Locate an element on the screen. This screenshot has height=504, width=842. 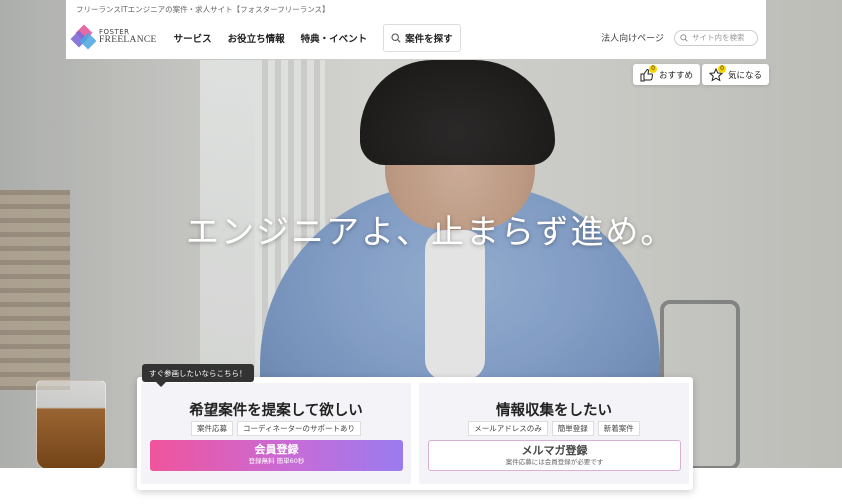
favorite-button: 0 気になる is located at coordinates (736, 74).